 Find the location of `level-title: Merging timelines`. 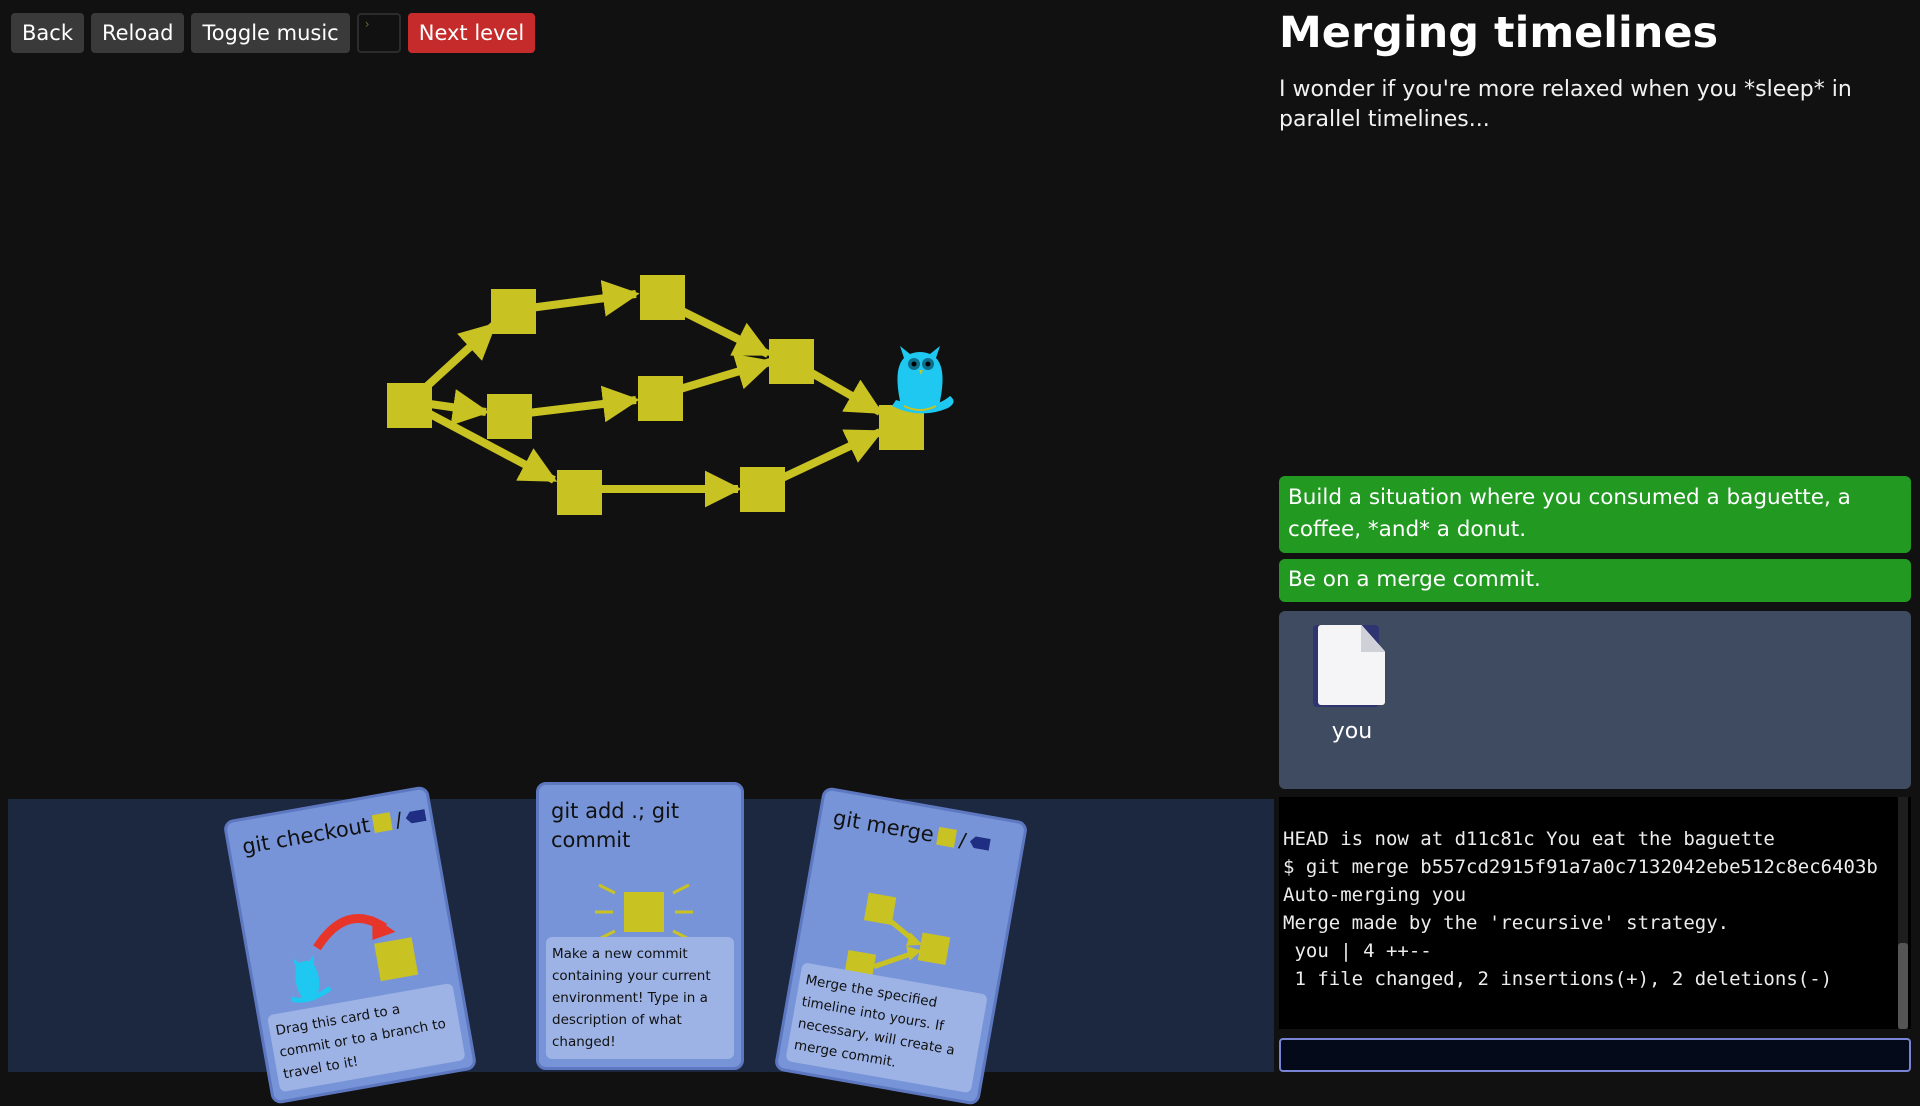

level-title: Merging timelines is located at coordinates (1499, 33).